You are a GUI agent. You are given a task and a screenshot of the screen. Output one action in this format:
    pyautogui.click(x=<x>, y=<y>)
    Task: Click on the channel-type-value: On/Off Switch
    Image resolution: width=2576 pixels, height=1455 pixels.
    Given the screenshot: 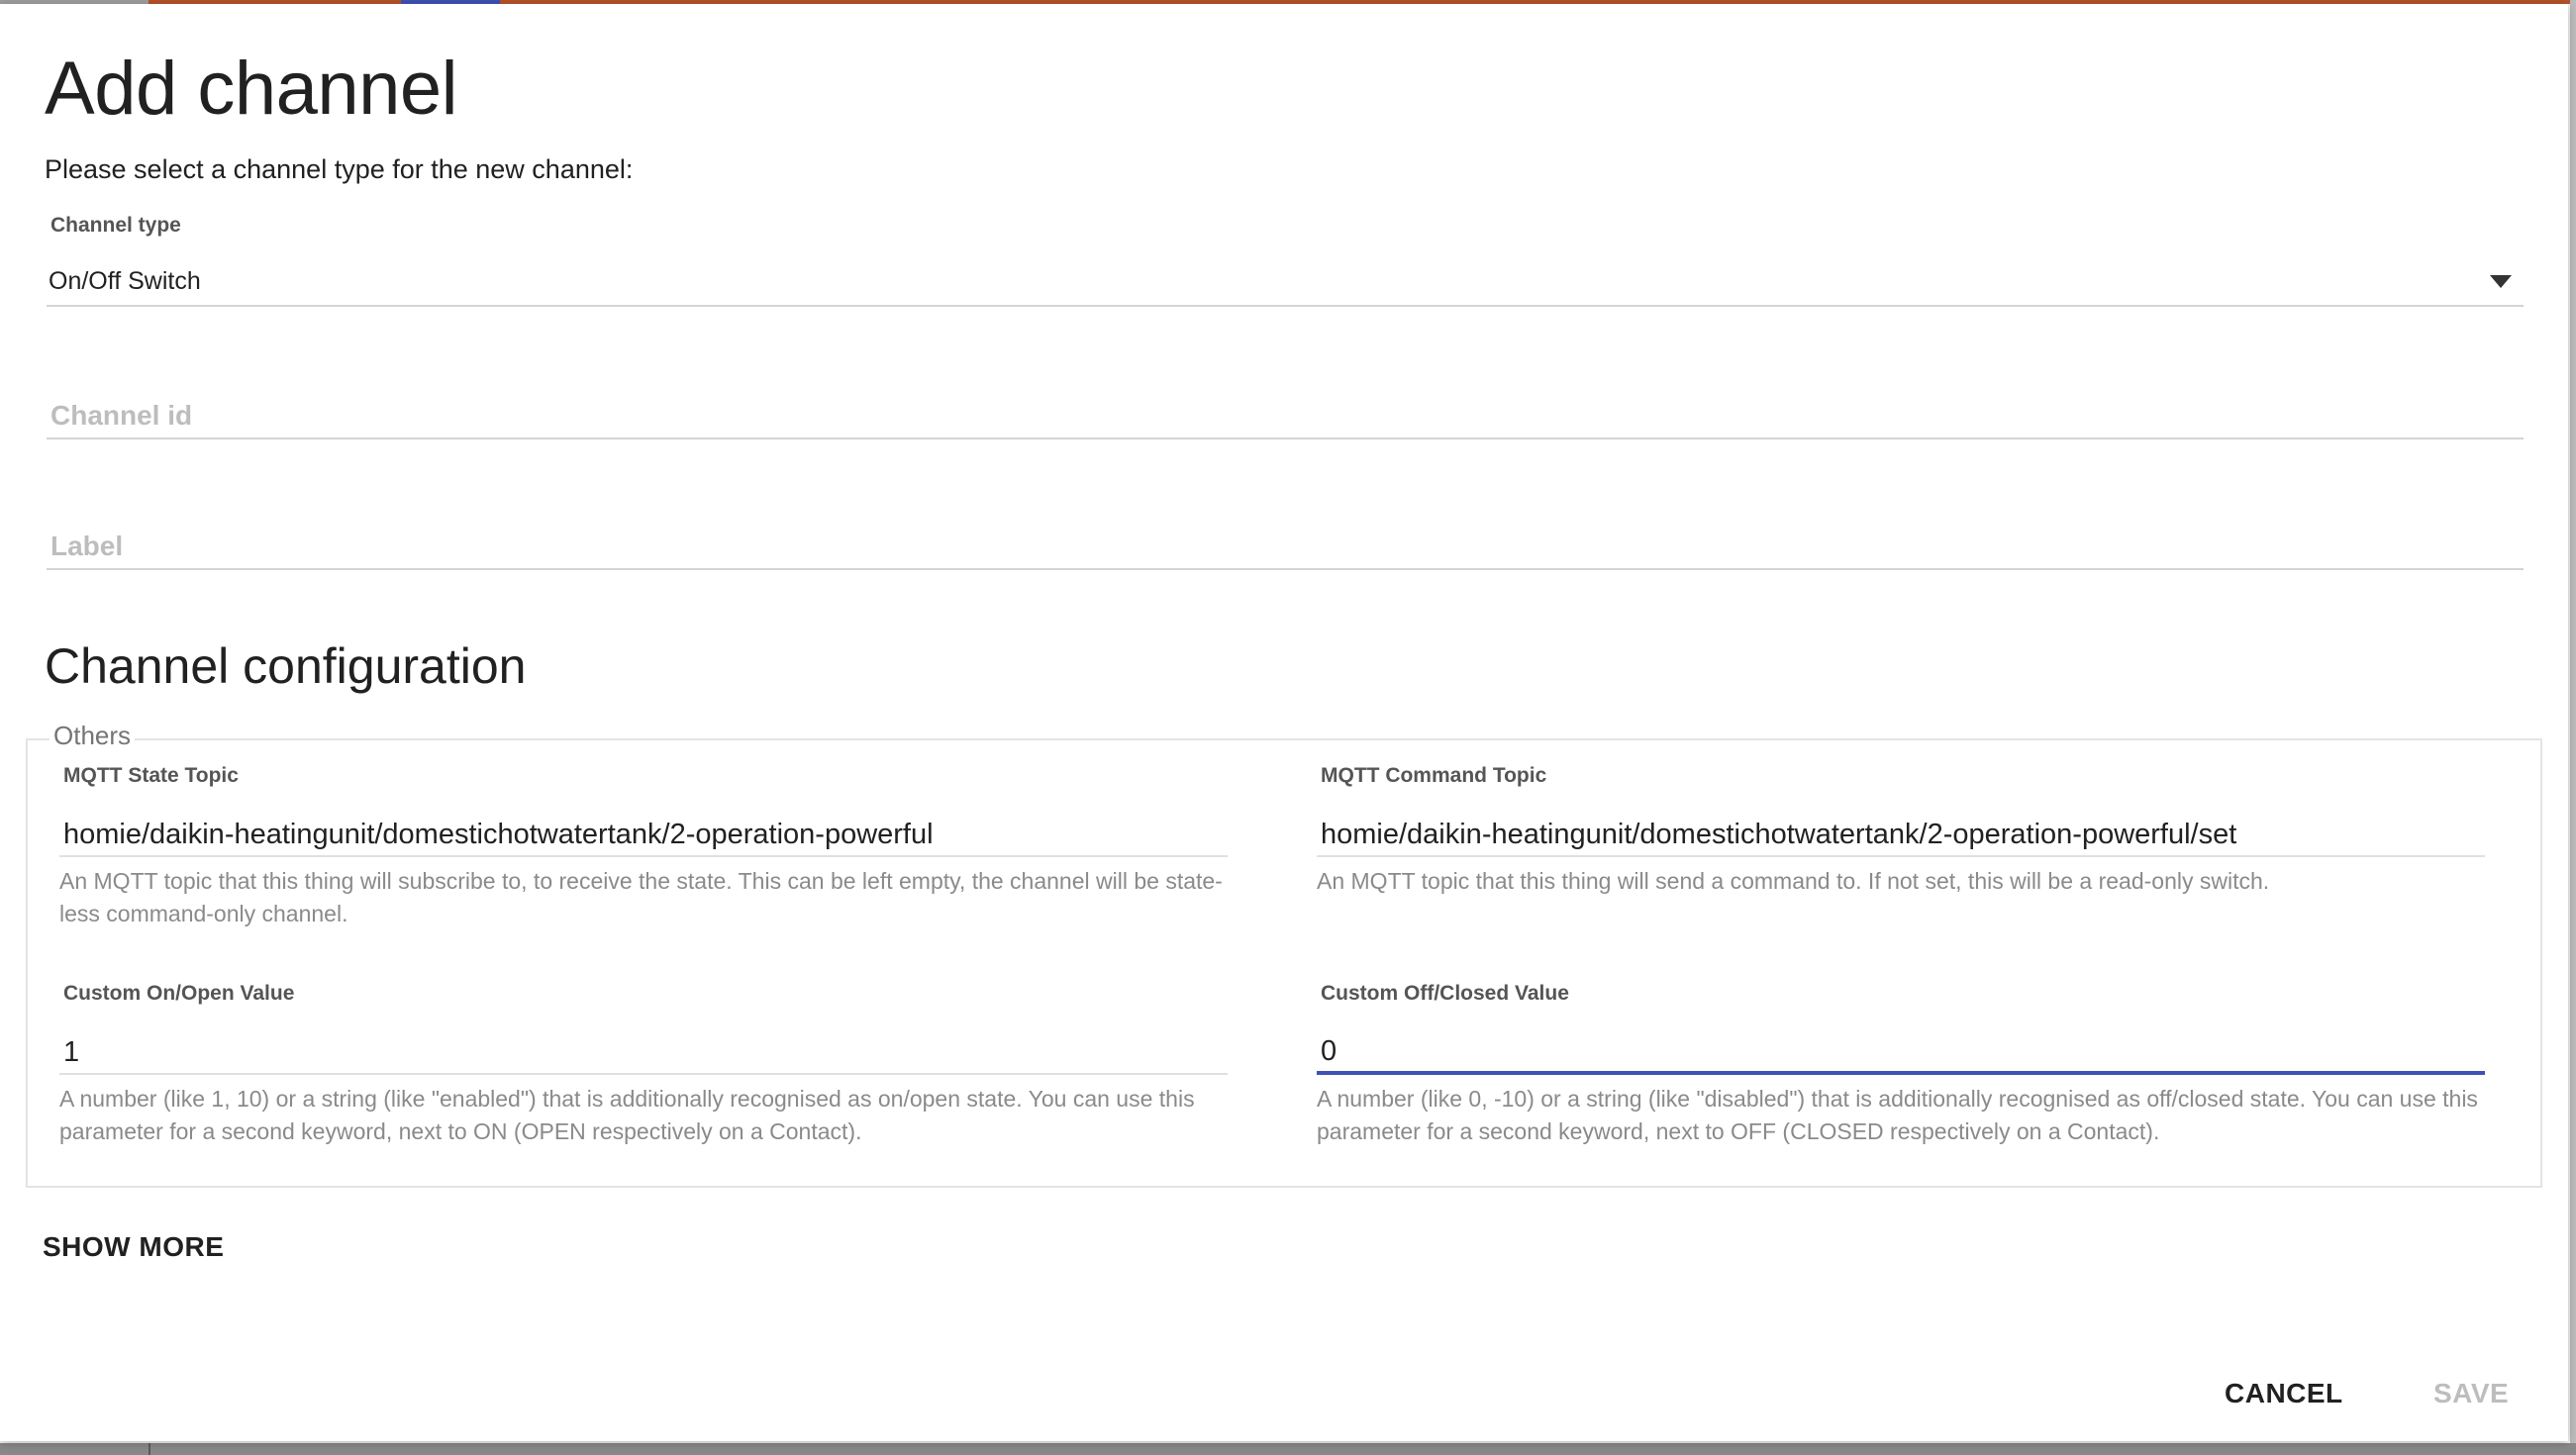 What is the action you would take?
    pyautogui.click(x=125, y=281)
    